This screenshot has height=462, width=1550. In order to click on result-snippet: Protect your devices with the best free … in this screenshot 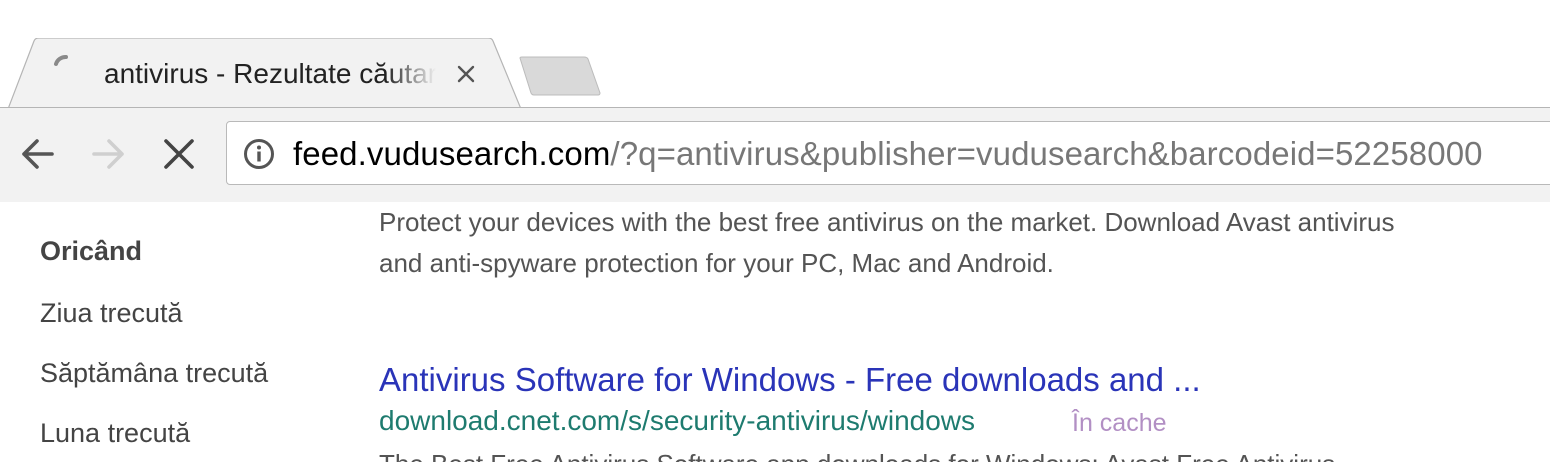, I will do `click(887, 222)`.